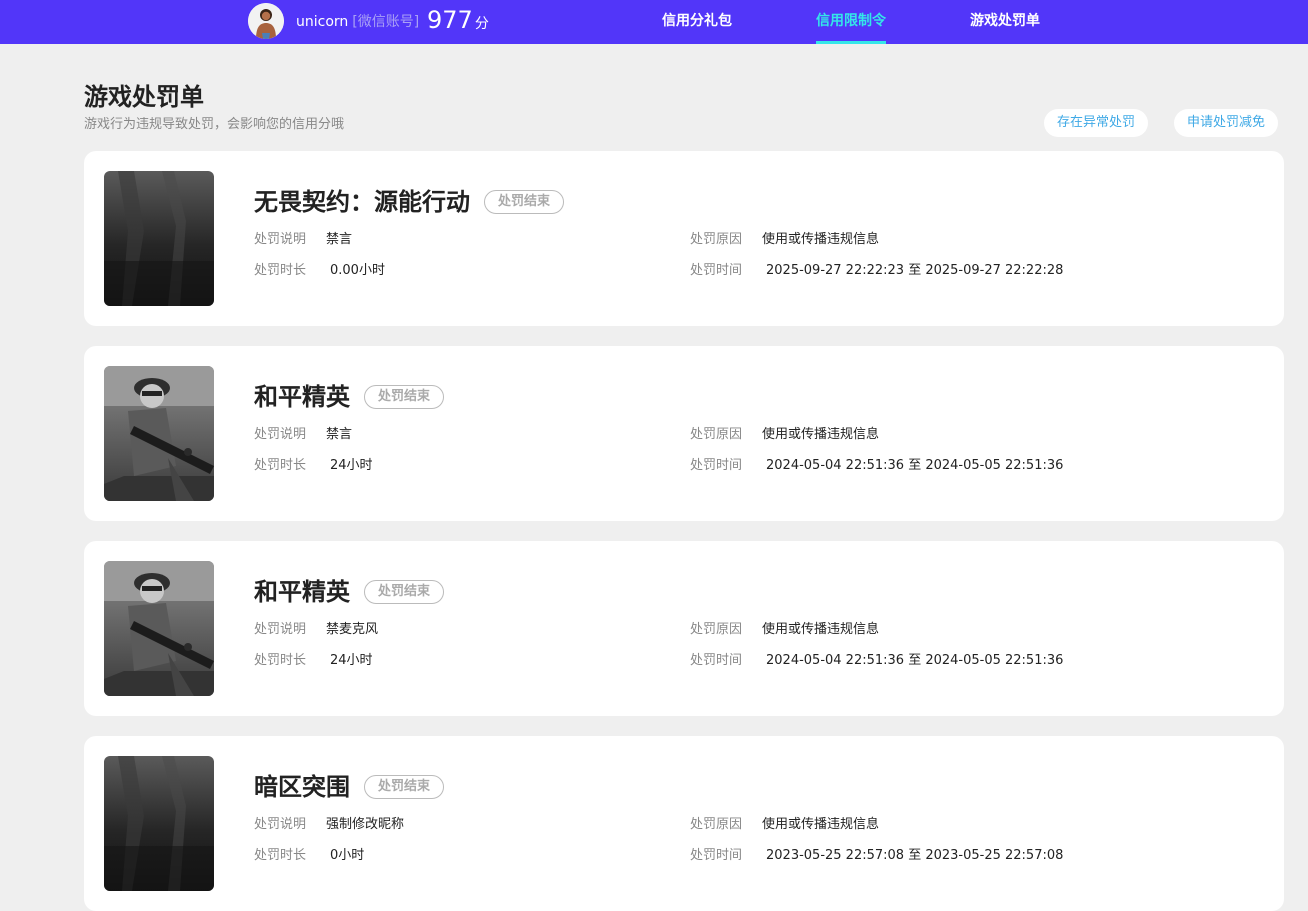  I want to click on field-value: 强制修改昵称, so click(365, 824).